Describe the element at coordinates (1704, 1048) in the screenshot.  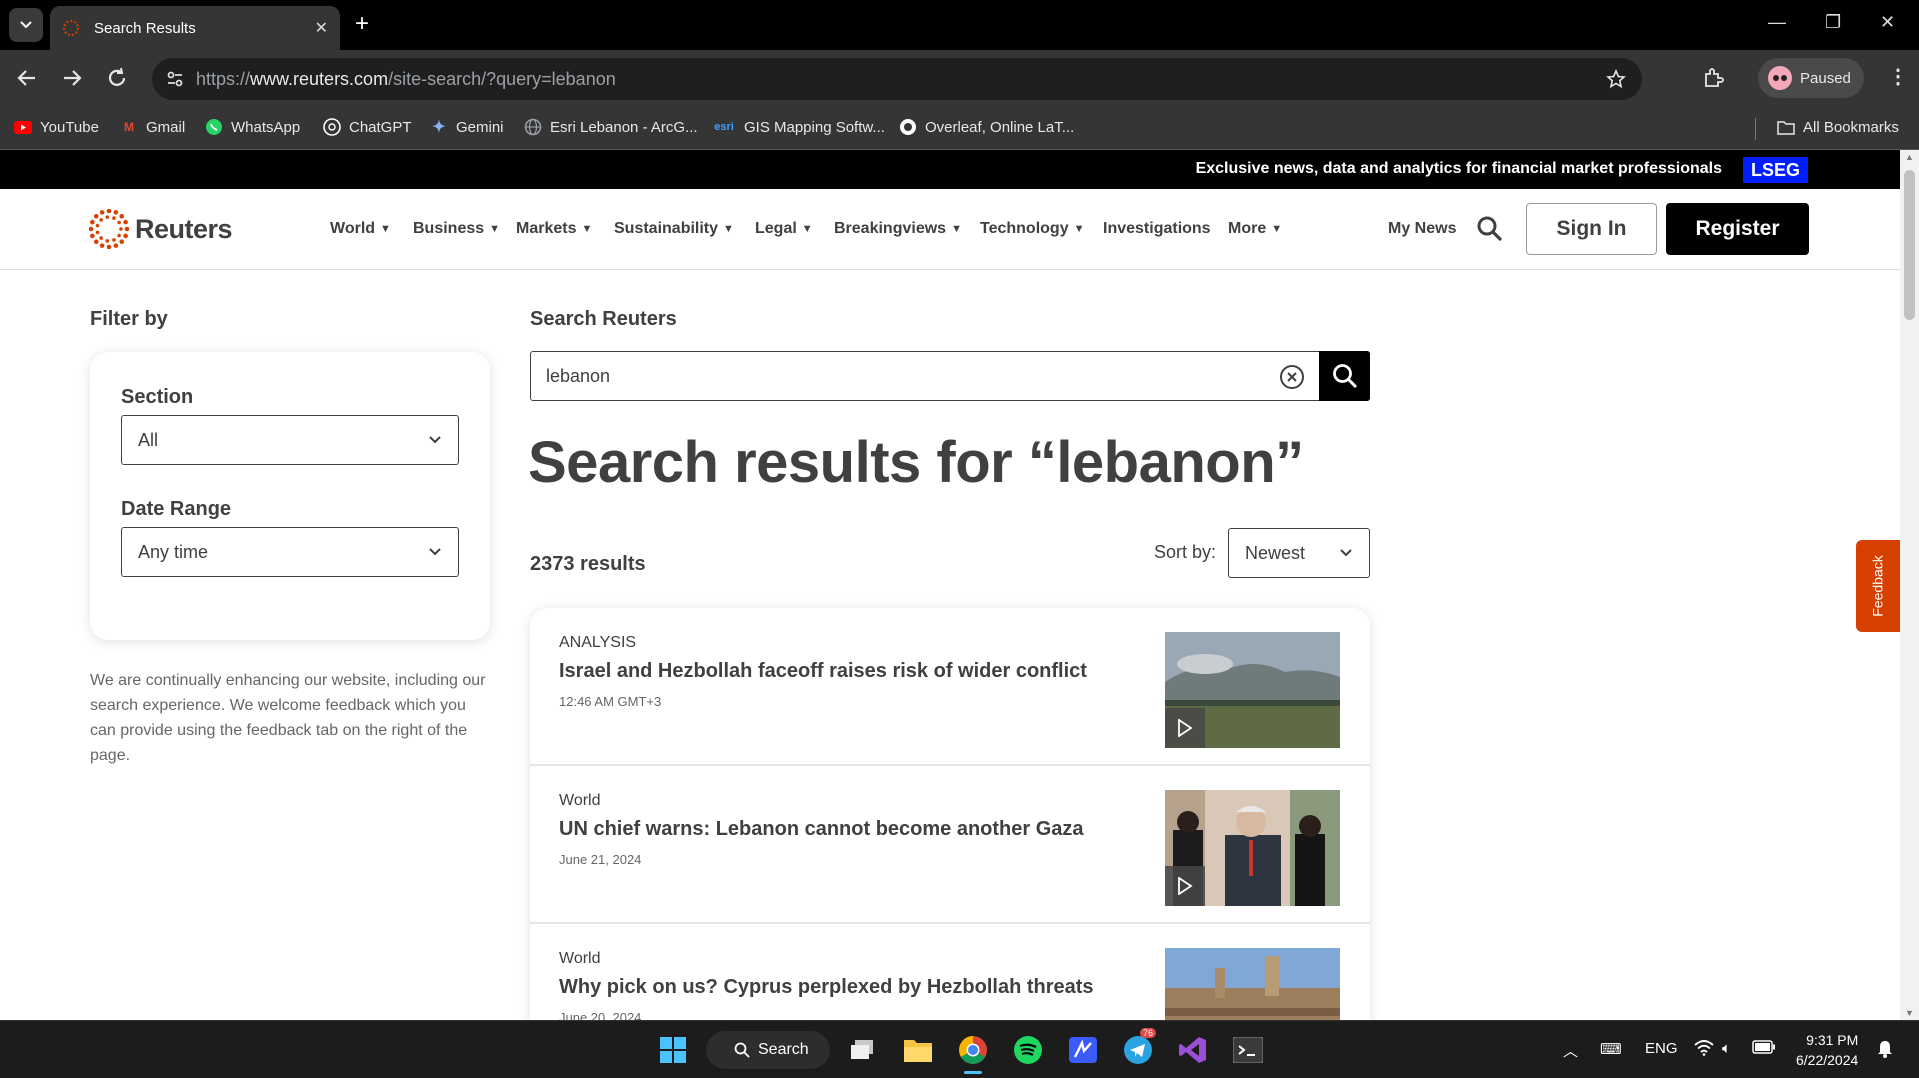
I see `wifi-icon` at that location.